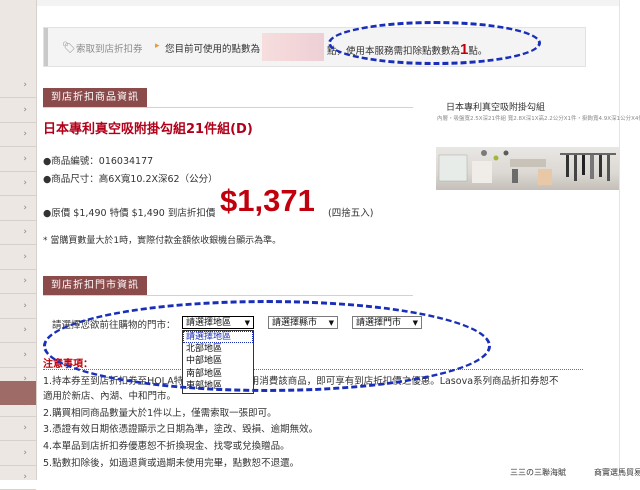  What do you see at coordinates (110, 396) in the screenshot?
I see `notice-item: 適用於新店、內湖、中和門市。` at bounding box center [110, 396].